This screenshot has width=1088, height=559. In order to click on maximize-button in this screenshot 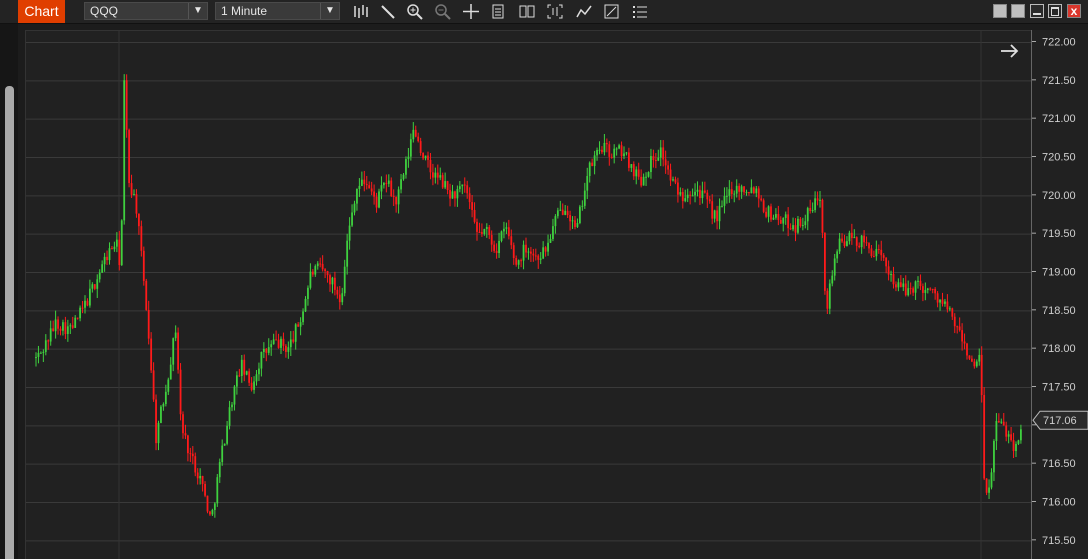, I will do `click(1055, 11)`.